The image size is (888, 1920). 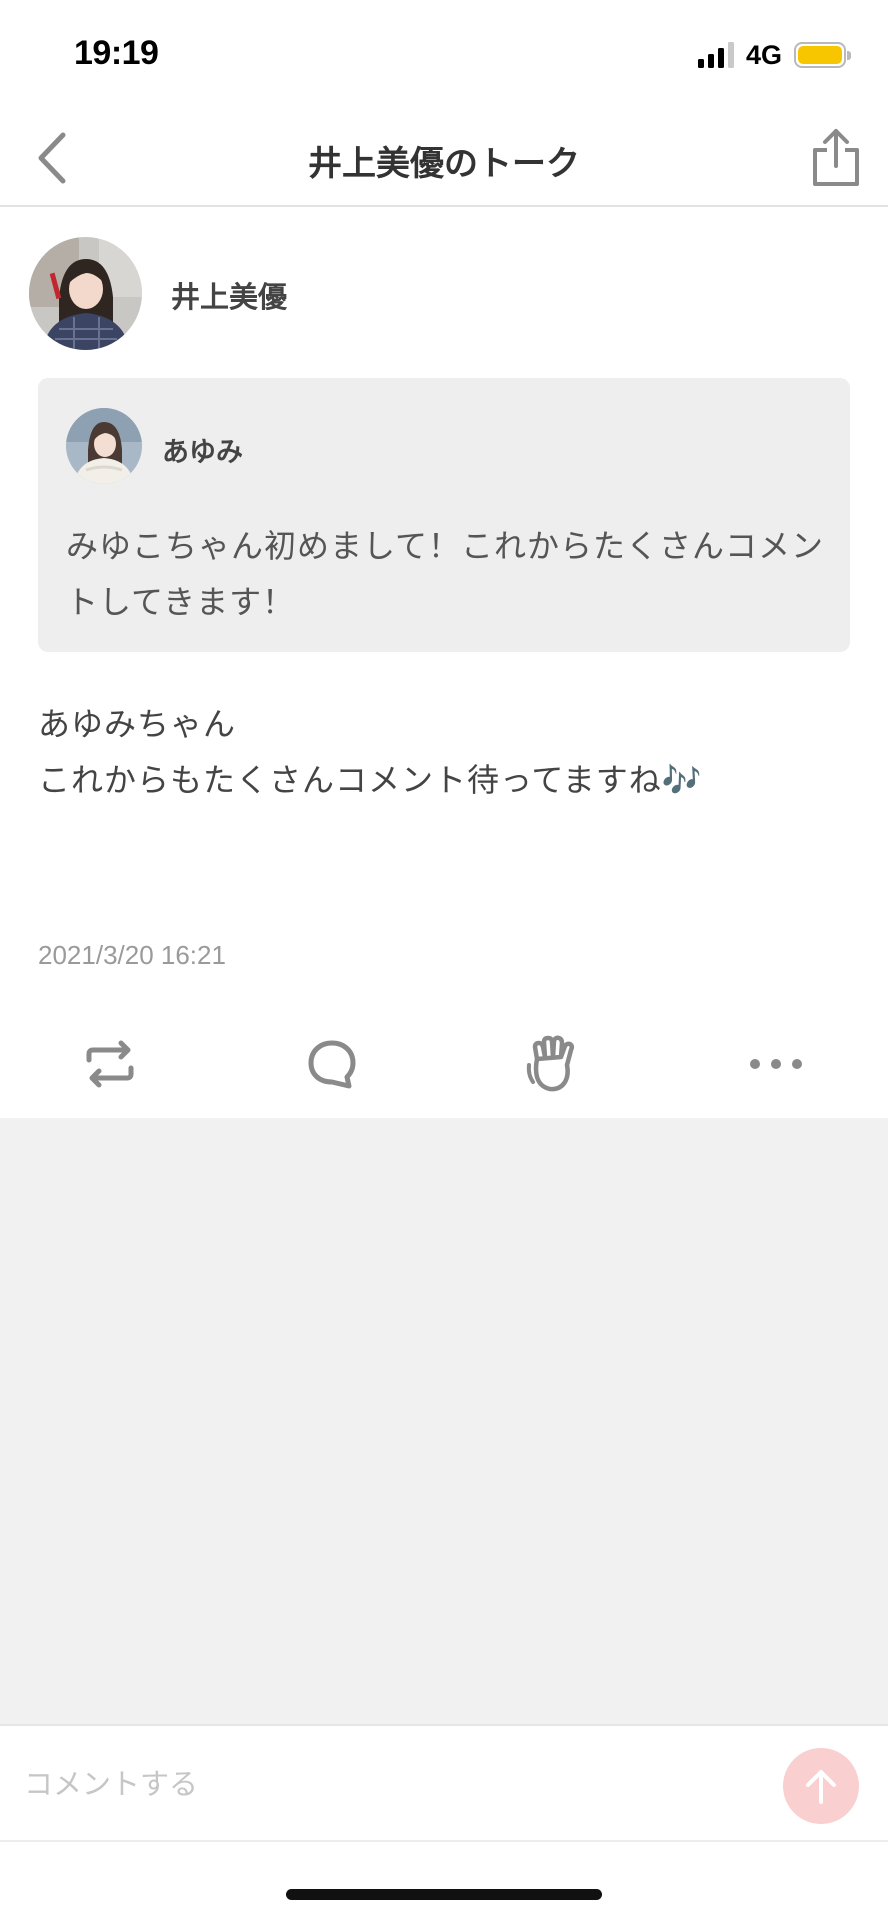 I want to click on action-bar, so click(x=444, y=1064).